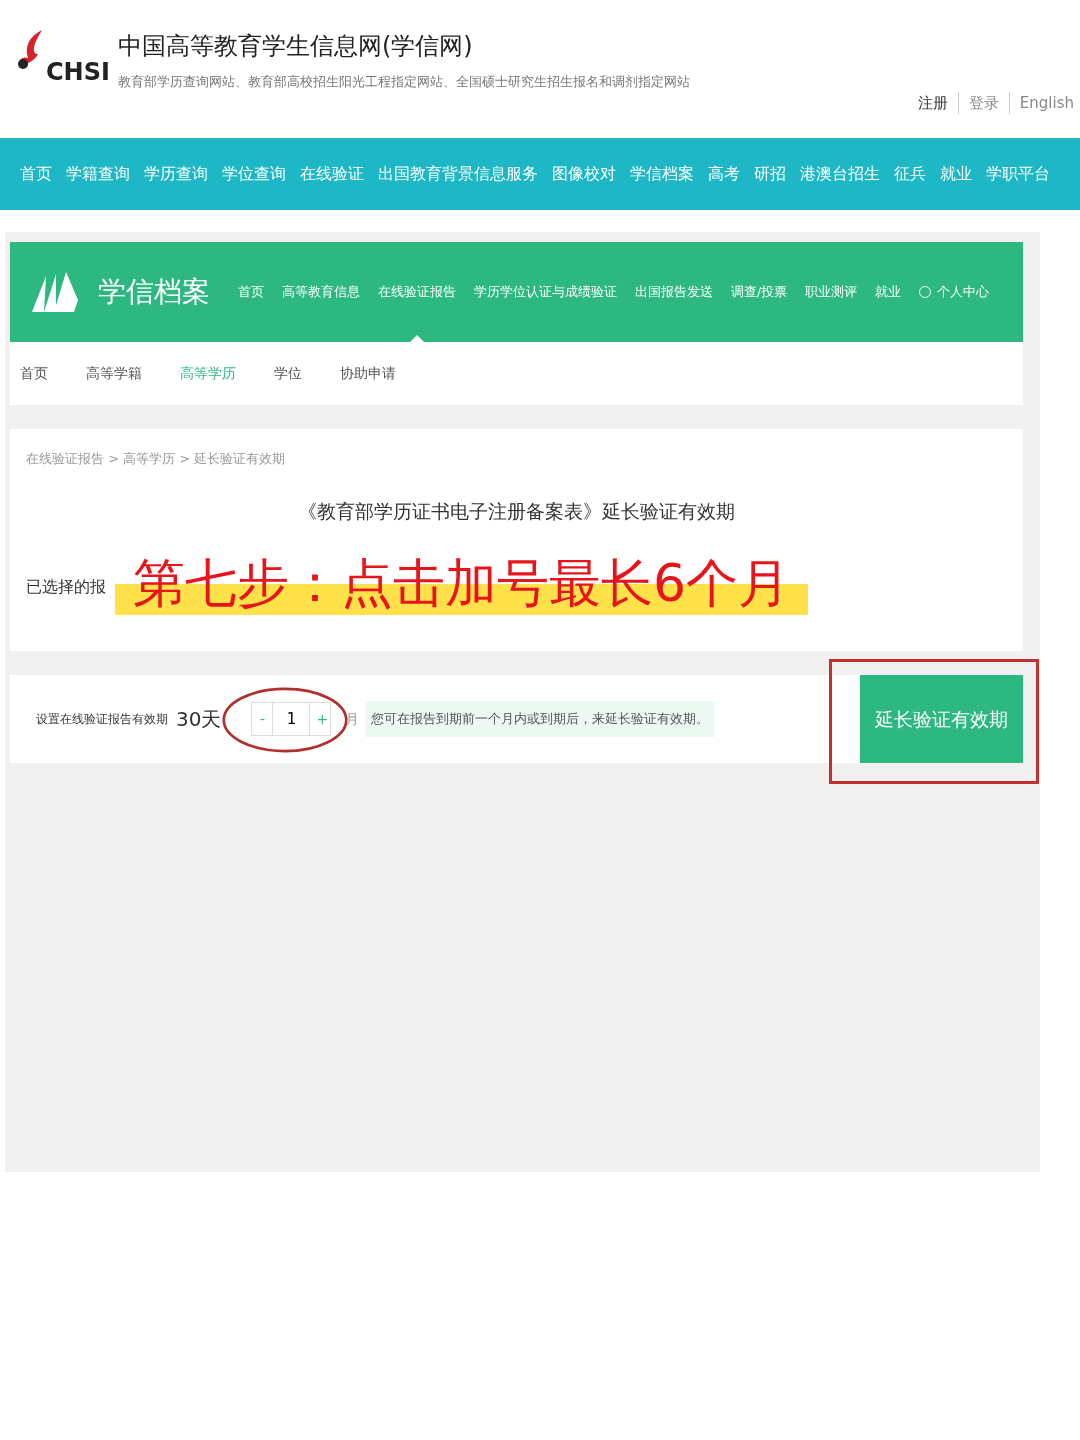 This screenshot has height=1440, width=1080. Describe the element at coordinates (78, 72) in the screenshot. I see `logo-text: CHSI` at that location.